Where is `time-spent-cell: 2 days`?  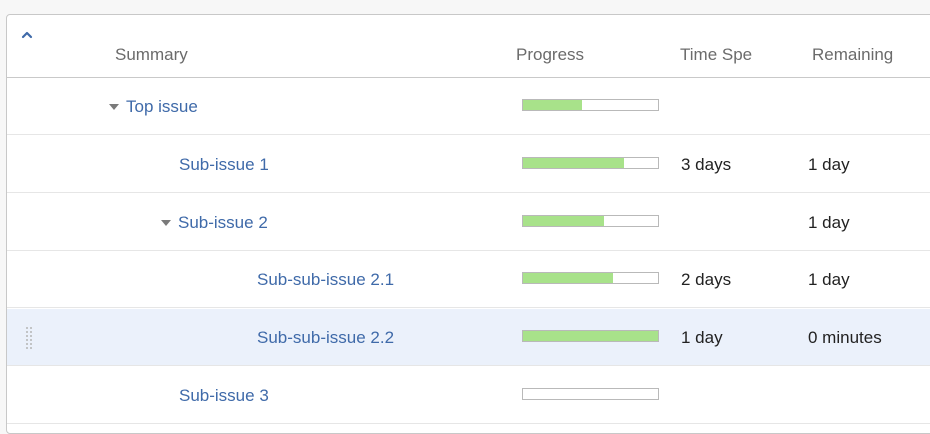
time-spent-cell: 2 days is located at coordinates (706, 279).